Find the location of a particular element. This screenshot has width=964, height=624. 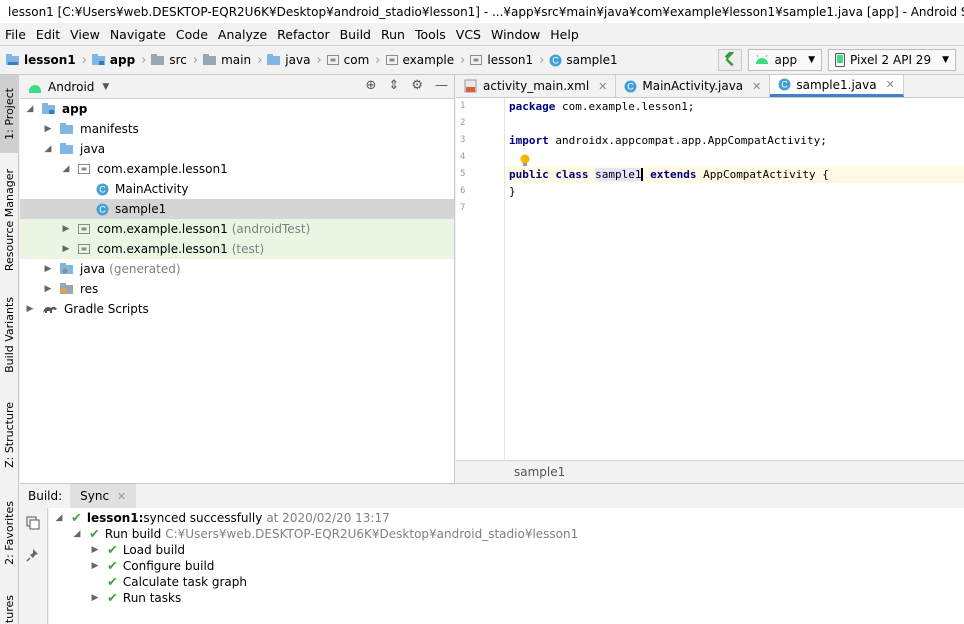

line-number: 3 is located at coordinates (463, 140).